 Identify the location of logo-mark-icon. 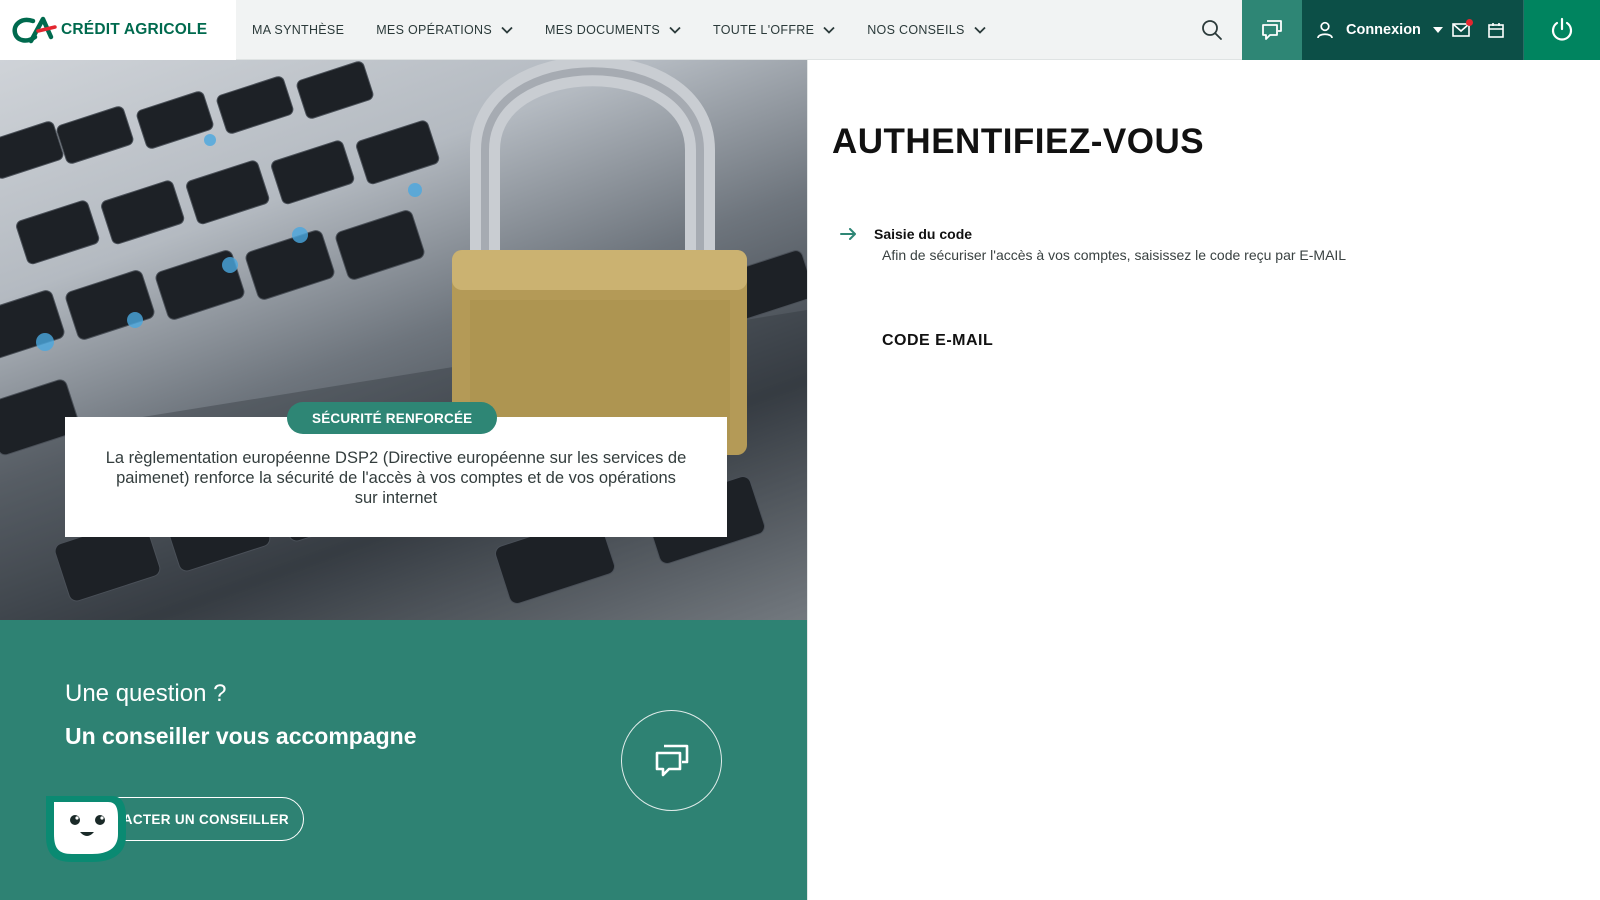
(34, 30).